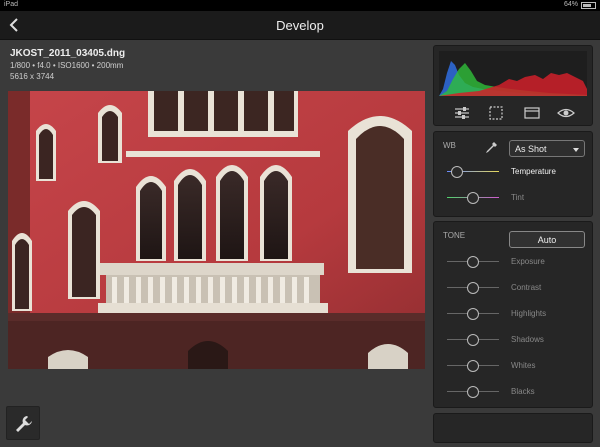  I want to click on tint-slider-knob, so click(473, 198).